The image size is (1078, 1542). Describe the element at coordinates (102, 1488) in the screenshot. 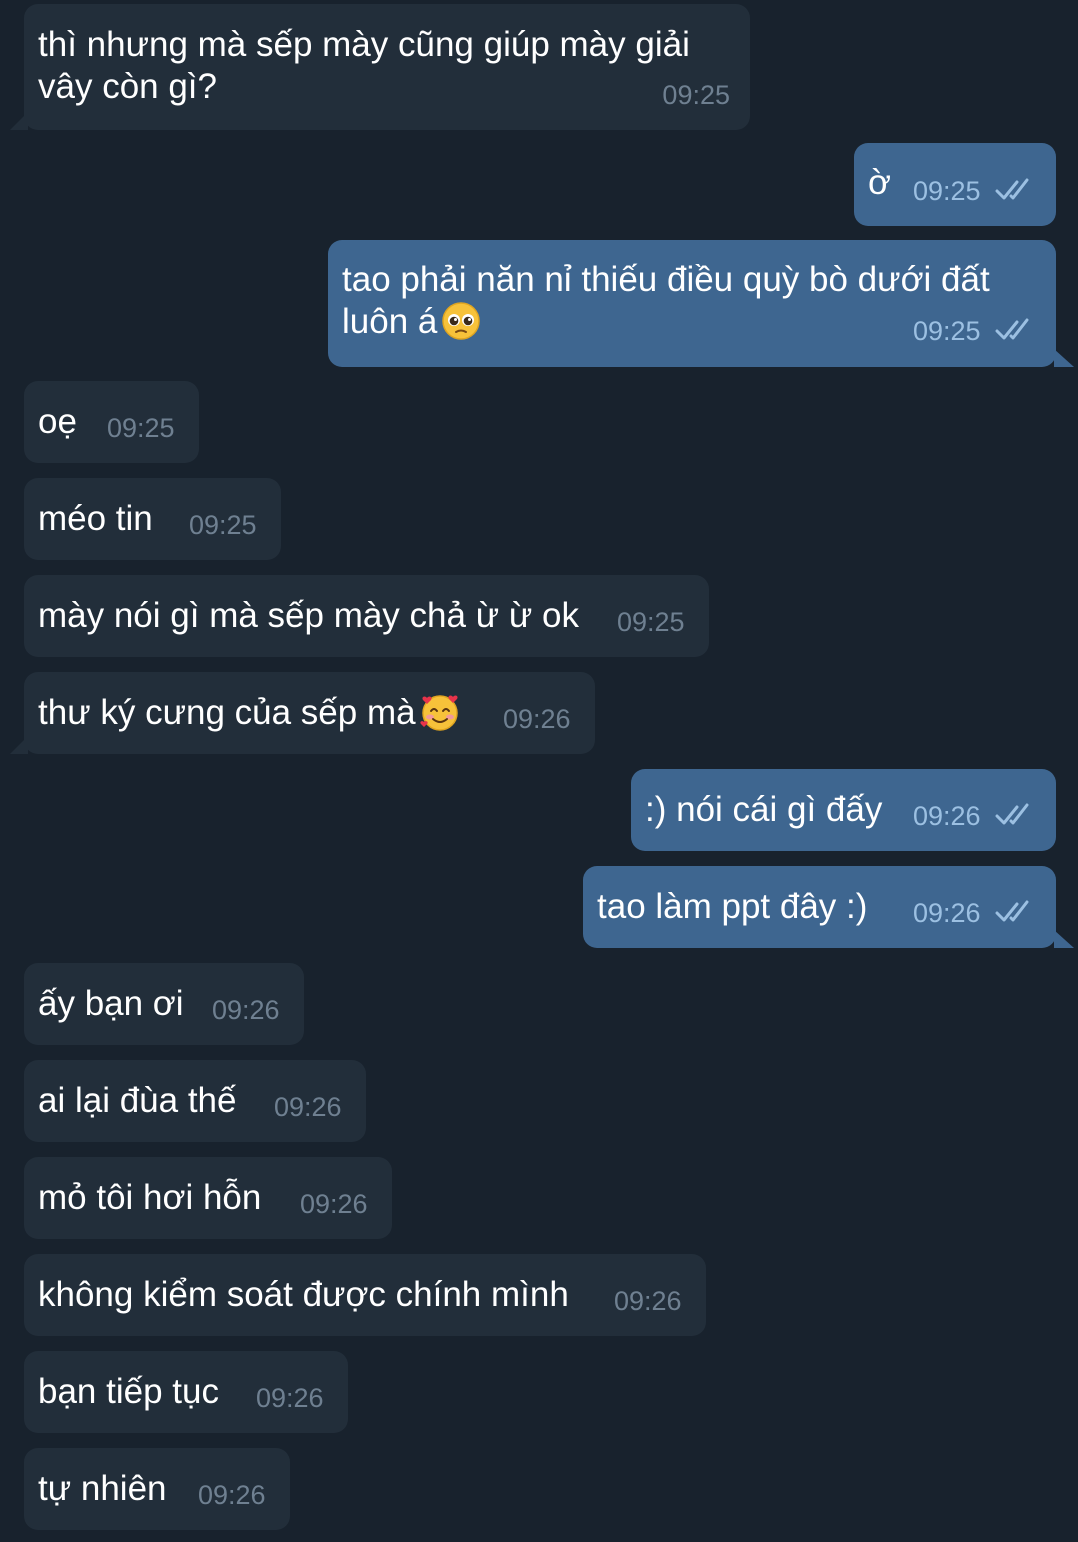

I see `message-text: tự nhiên` at that location.